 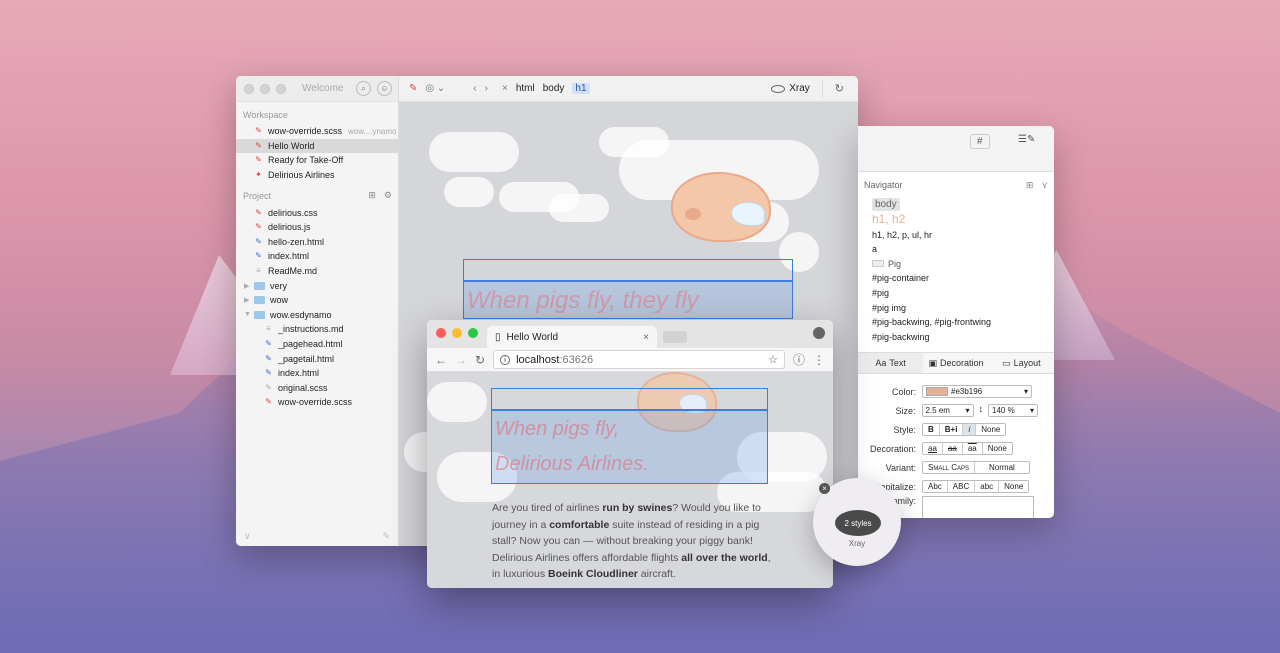 What do you see at coordinates (317, 388) in the screenshot?
I see `file-item: ✎ original.scss` at bounding box center [317, 388].